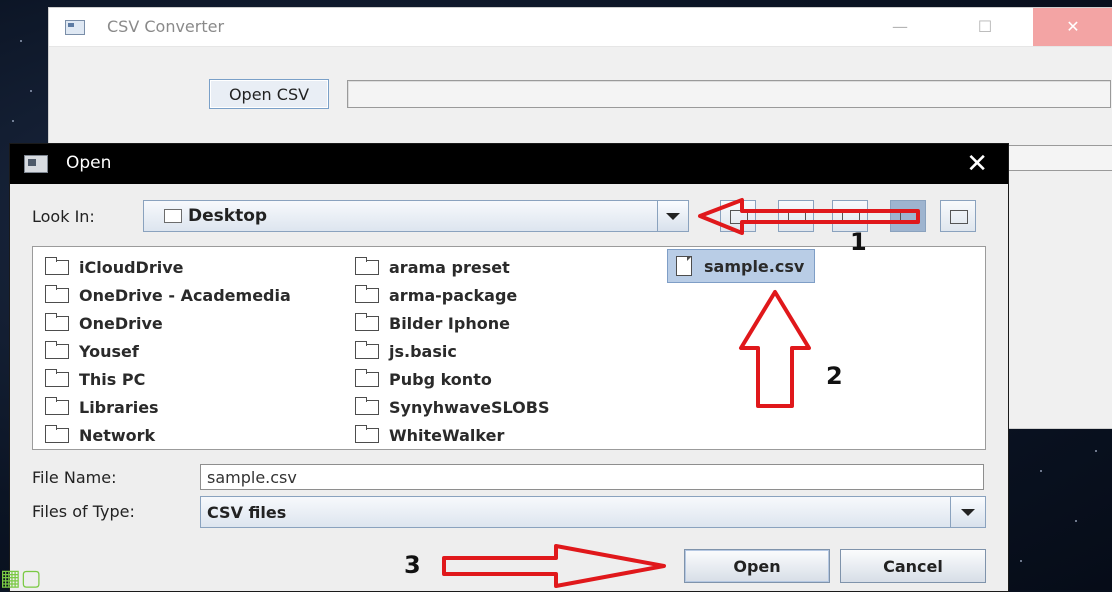 The image size is (1112, 592). I want to click on list-item: Bilder Iphone, so click(432, 323).